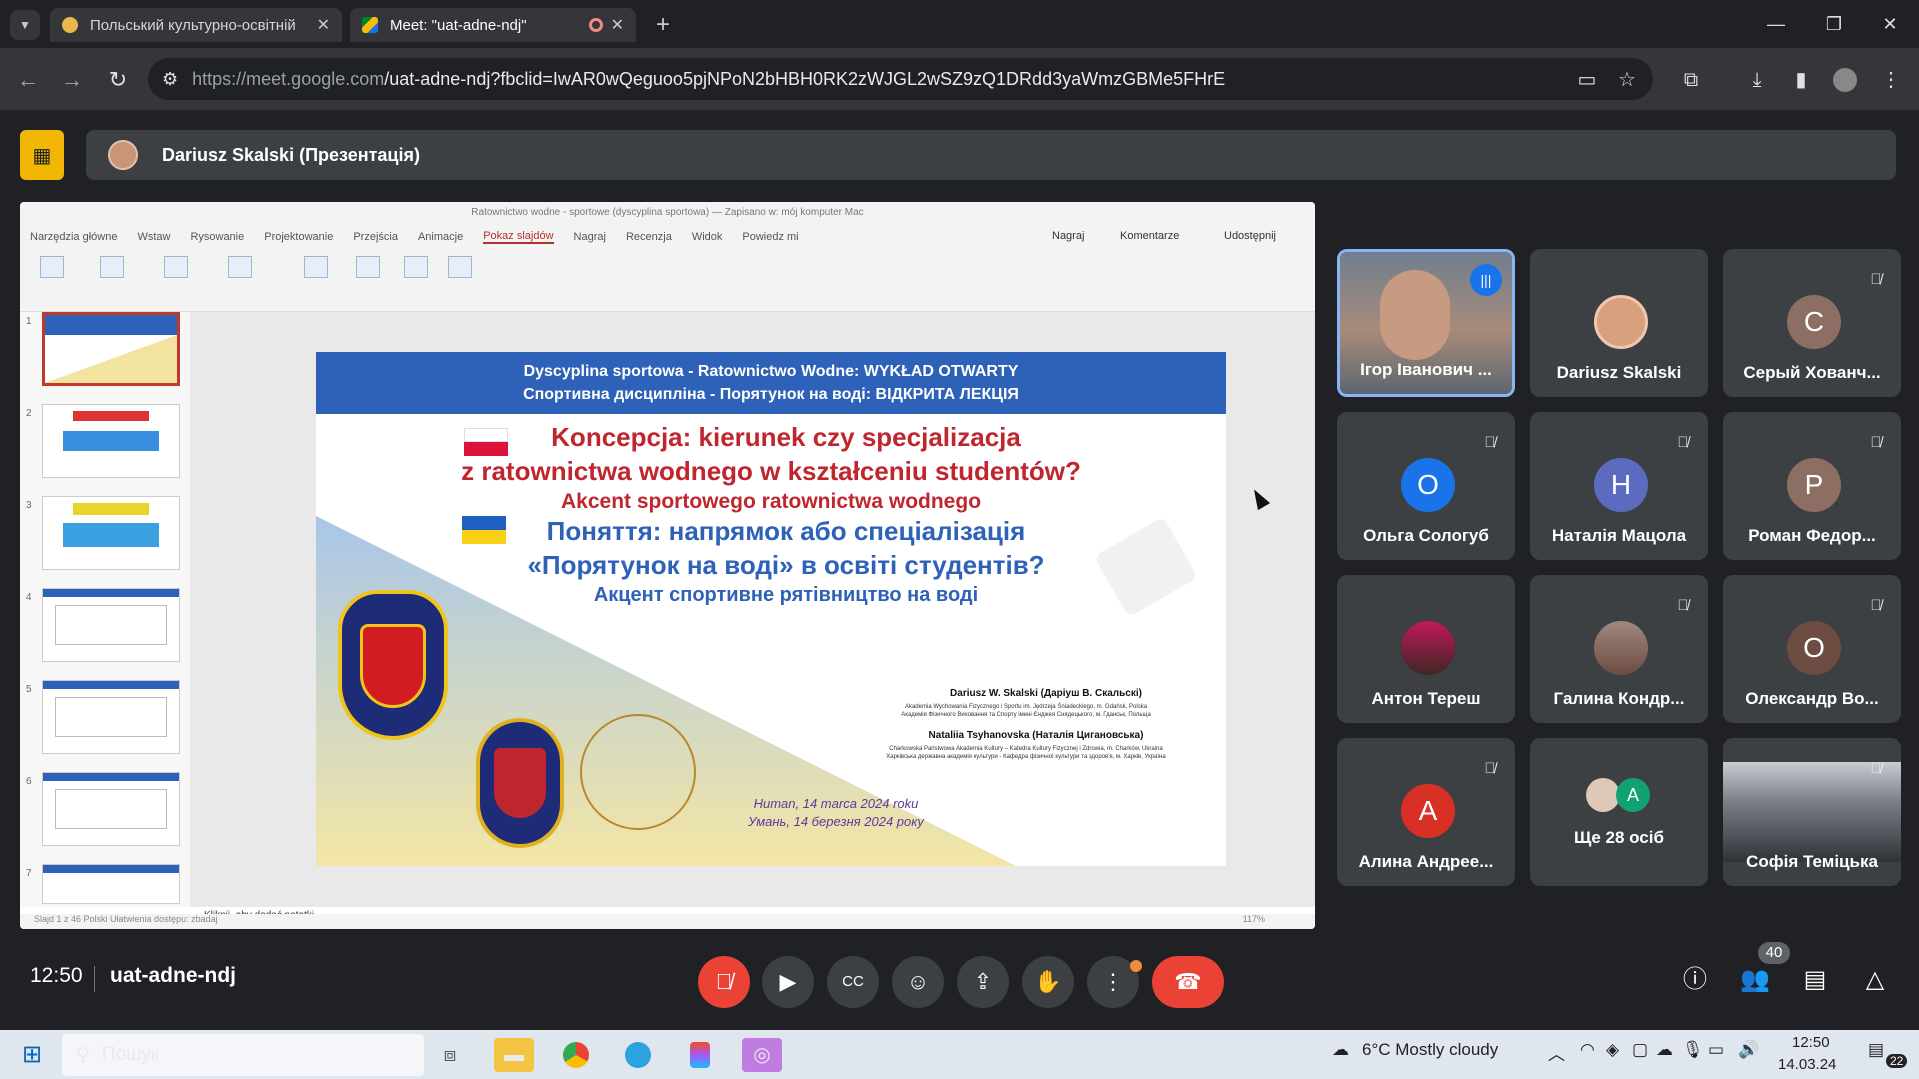  What do you see at coordinates (724, 982) in the screenshot?
I see `mic-off-button: 🎙̸` at bounding box center [724, 982].